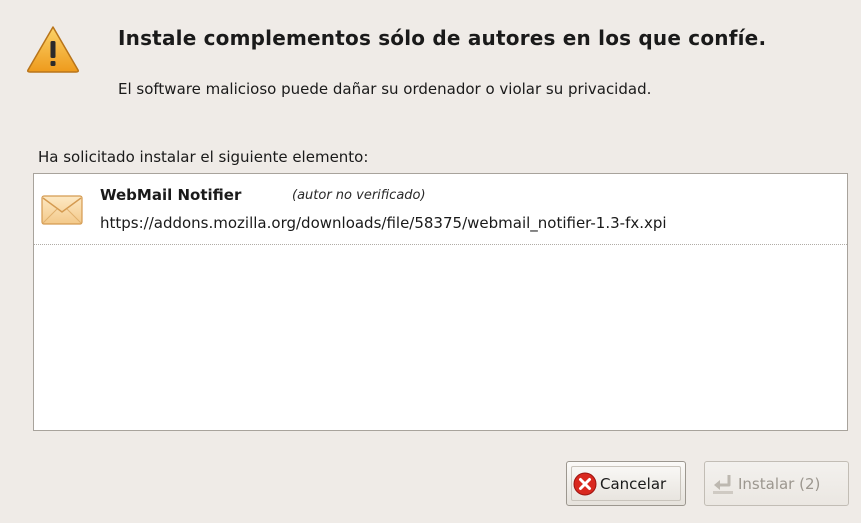  What do you see at coordinates (779, 483) in the screenshot?
I see `install-button-label: Instalar (2)` at bounding box center [779, 483].